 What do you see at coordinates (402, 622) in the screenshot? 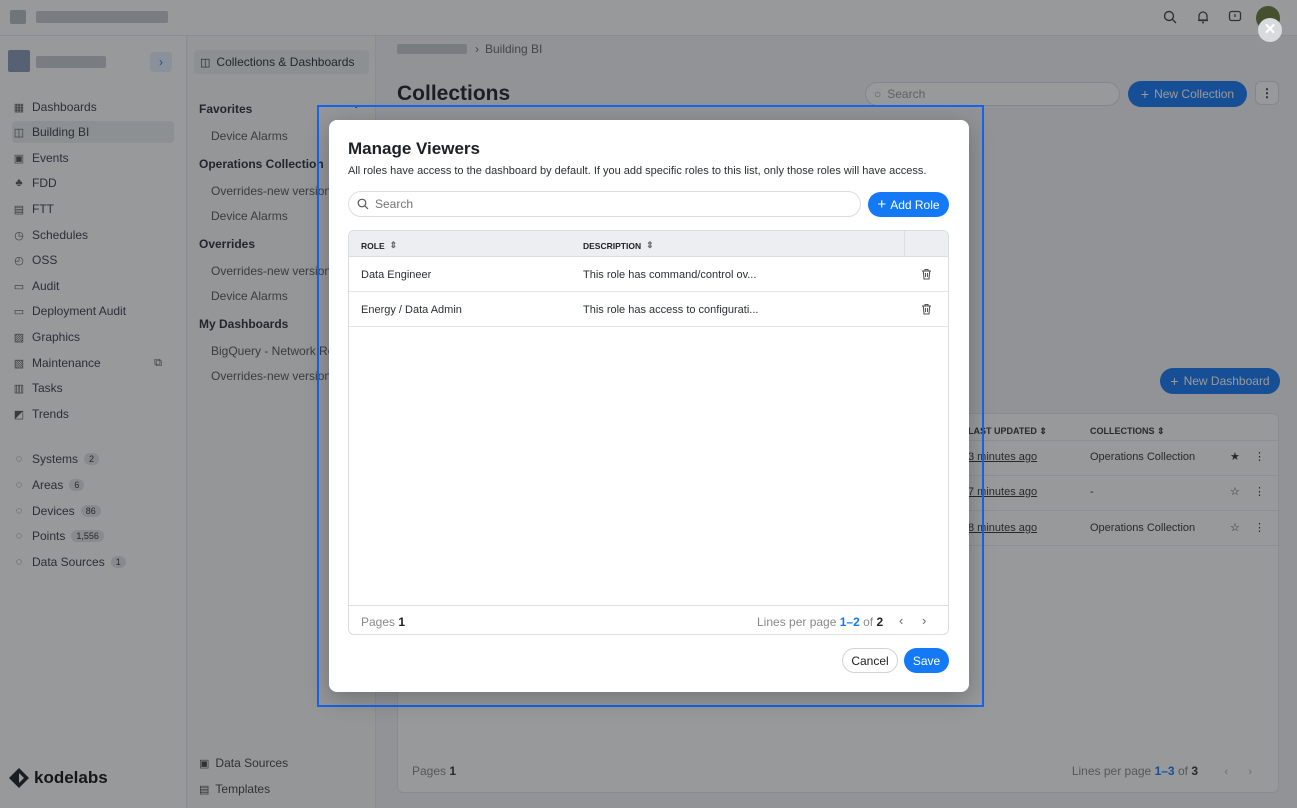
I see `pages-value: 1` at bounding box center [402, 622].